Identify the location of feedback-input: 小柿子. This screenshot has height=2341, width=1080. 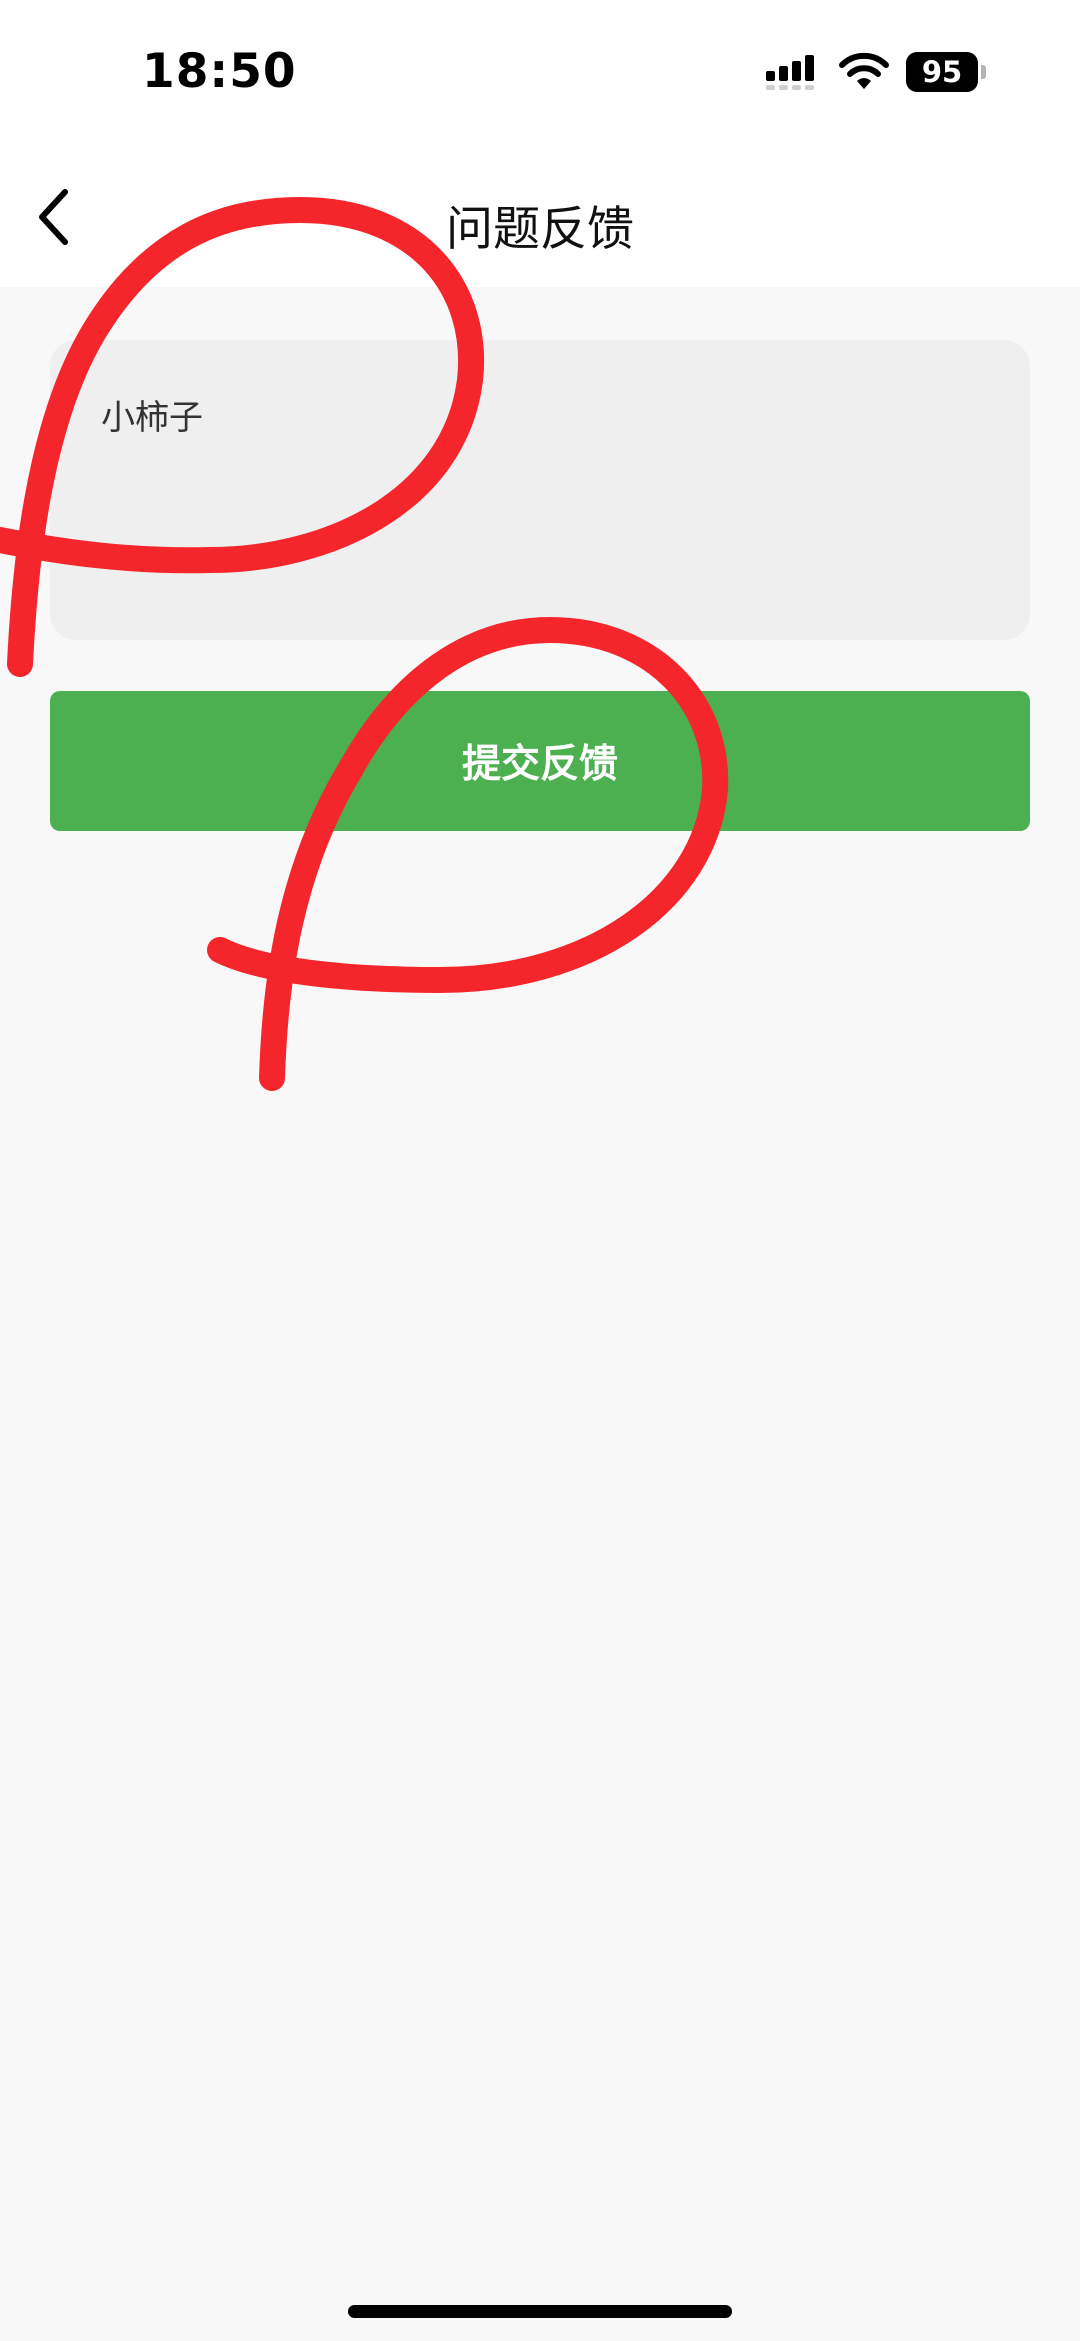
(540, 490).